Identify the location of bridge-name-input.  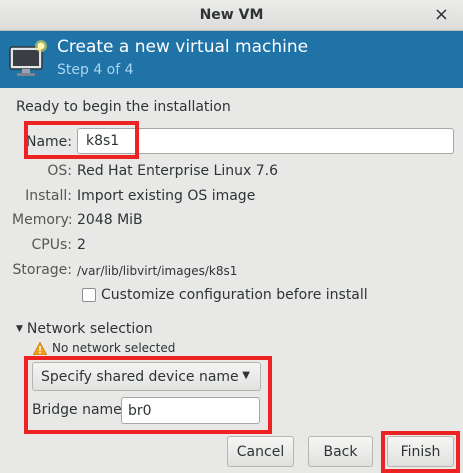
(190, 410).